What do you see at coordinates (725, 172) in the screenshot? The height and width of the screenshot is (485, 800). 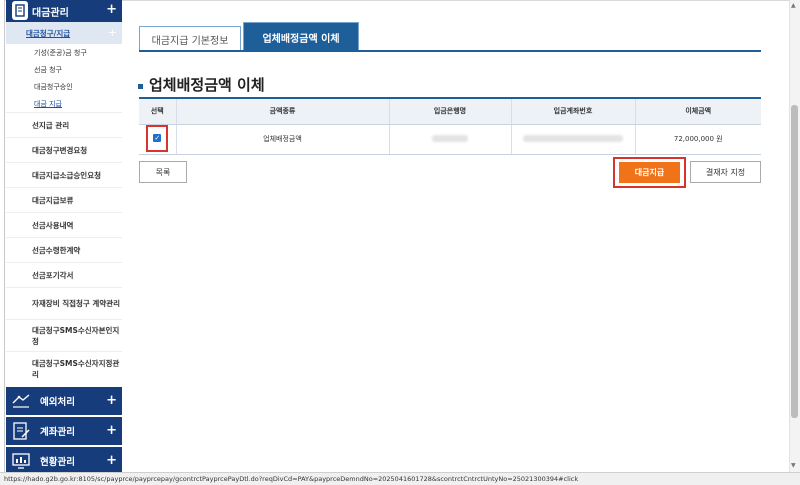 I see `assign-approver-button: 결재자 지정` at bounding box center [725, 172].